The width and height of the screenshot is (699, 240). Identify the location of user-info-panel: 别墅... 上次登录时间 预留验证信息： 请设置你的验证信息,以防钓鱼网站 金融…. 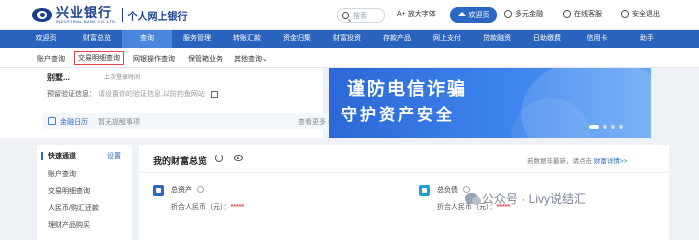
(168, 103).